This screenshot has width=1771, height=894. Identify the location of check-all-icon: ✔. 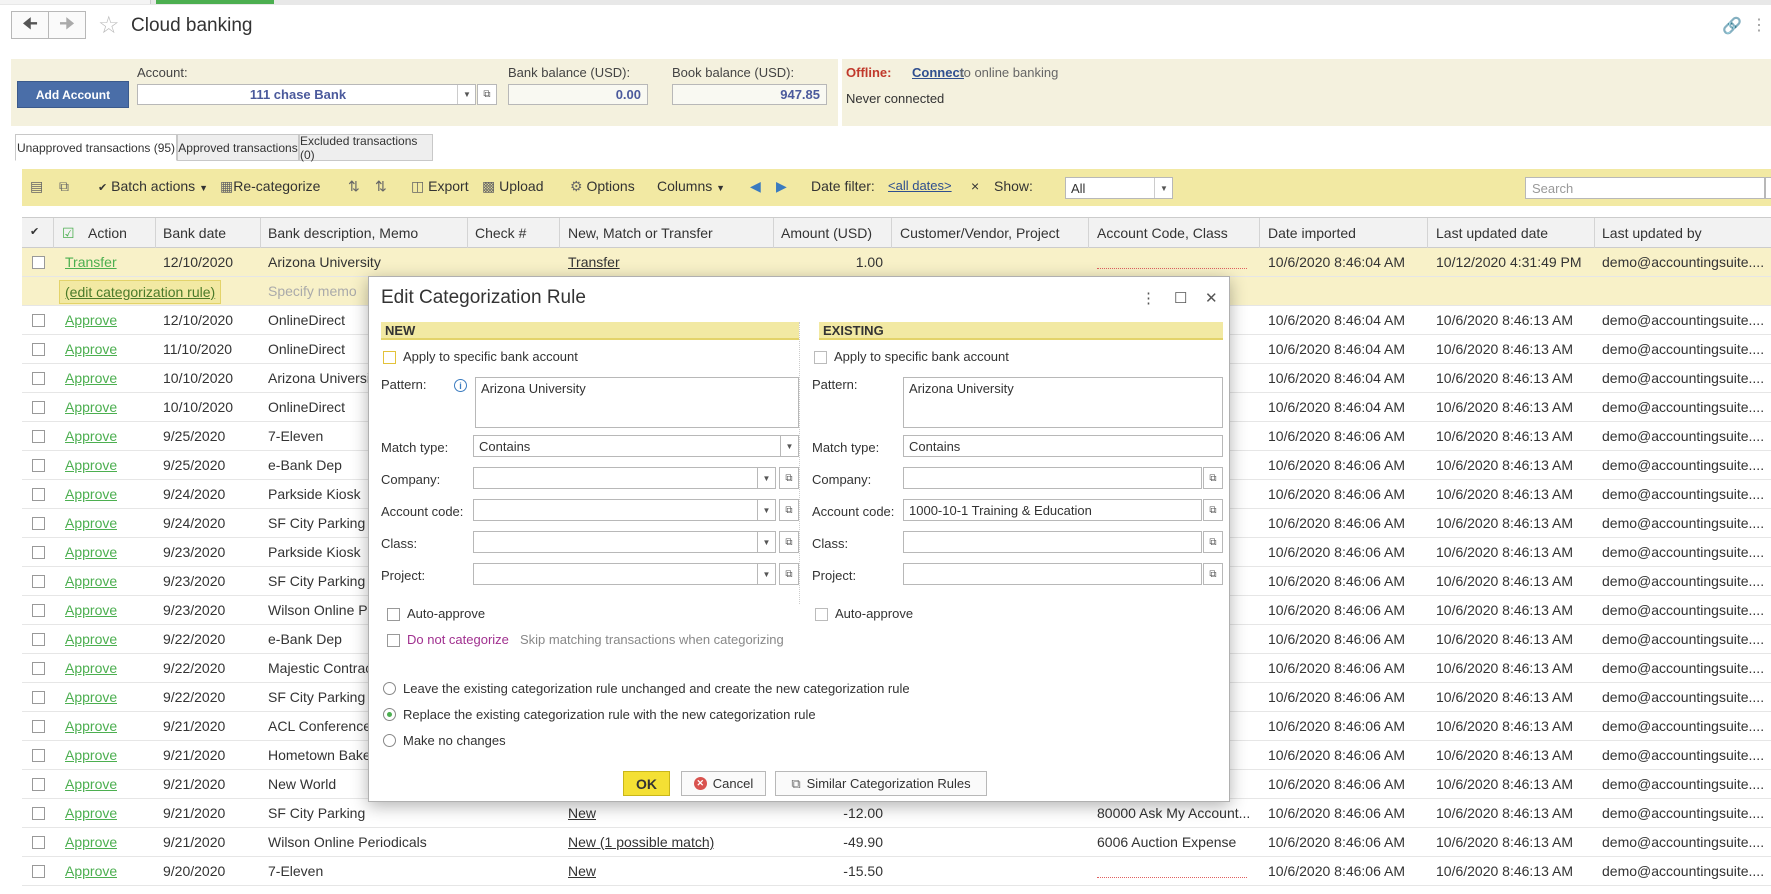
(34, 231).